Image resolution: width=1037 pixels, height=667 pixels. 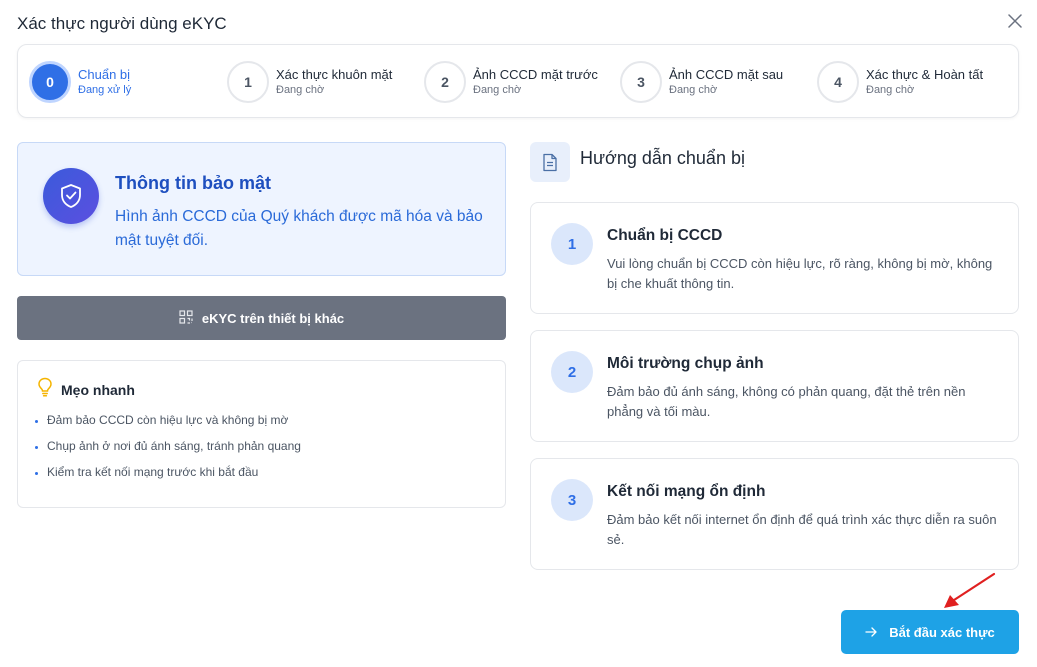 I want to click on step-label: Xác thực khuôn mặt, so click(x=334, y=74).